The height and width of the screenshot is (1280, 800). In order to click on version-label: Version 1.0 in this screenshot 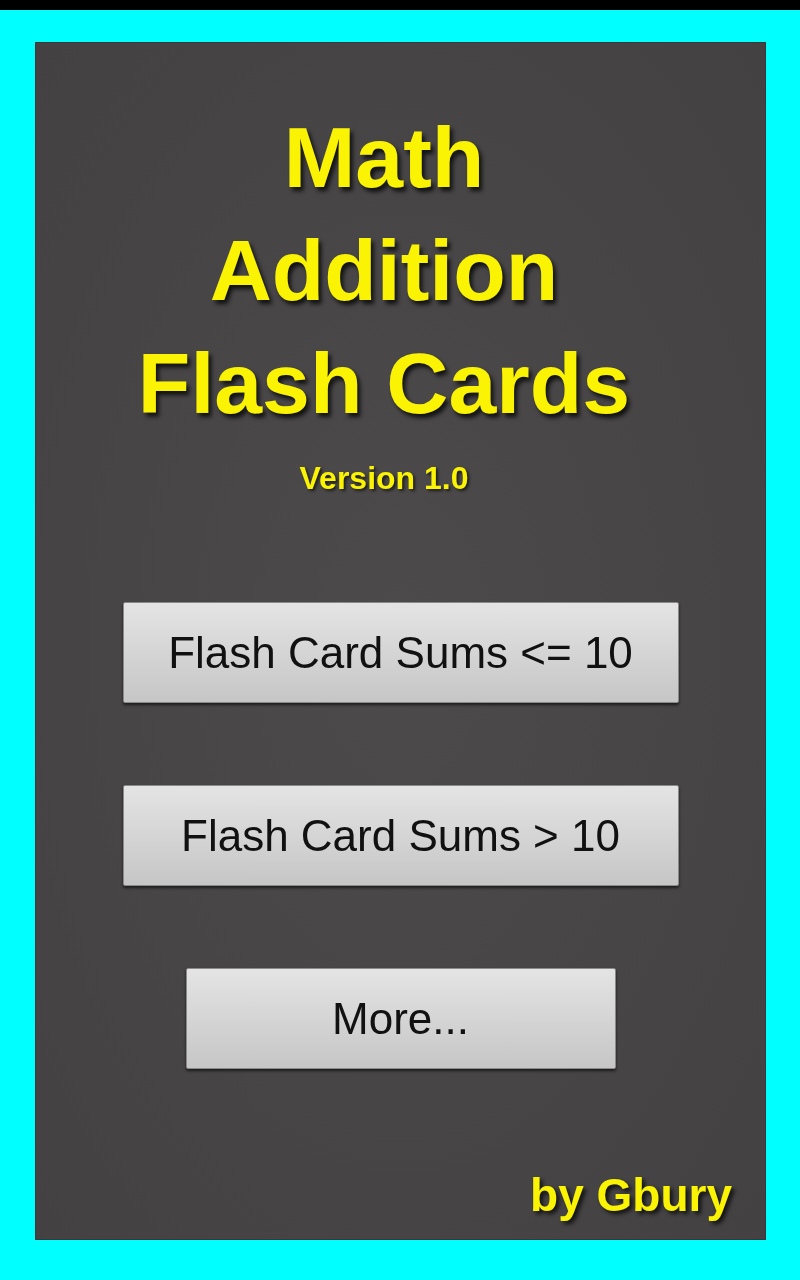, I will do `click(384, 478)`.